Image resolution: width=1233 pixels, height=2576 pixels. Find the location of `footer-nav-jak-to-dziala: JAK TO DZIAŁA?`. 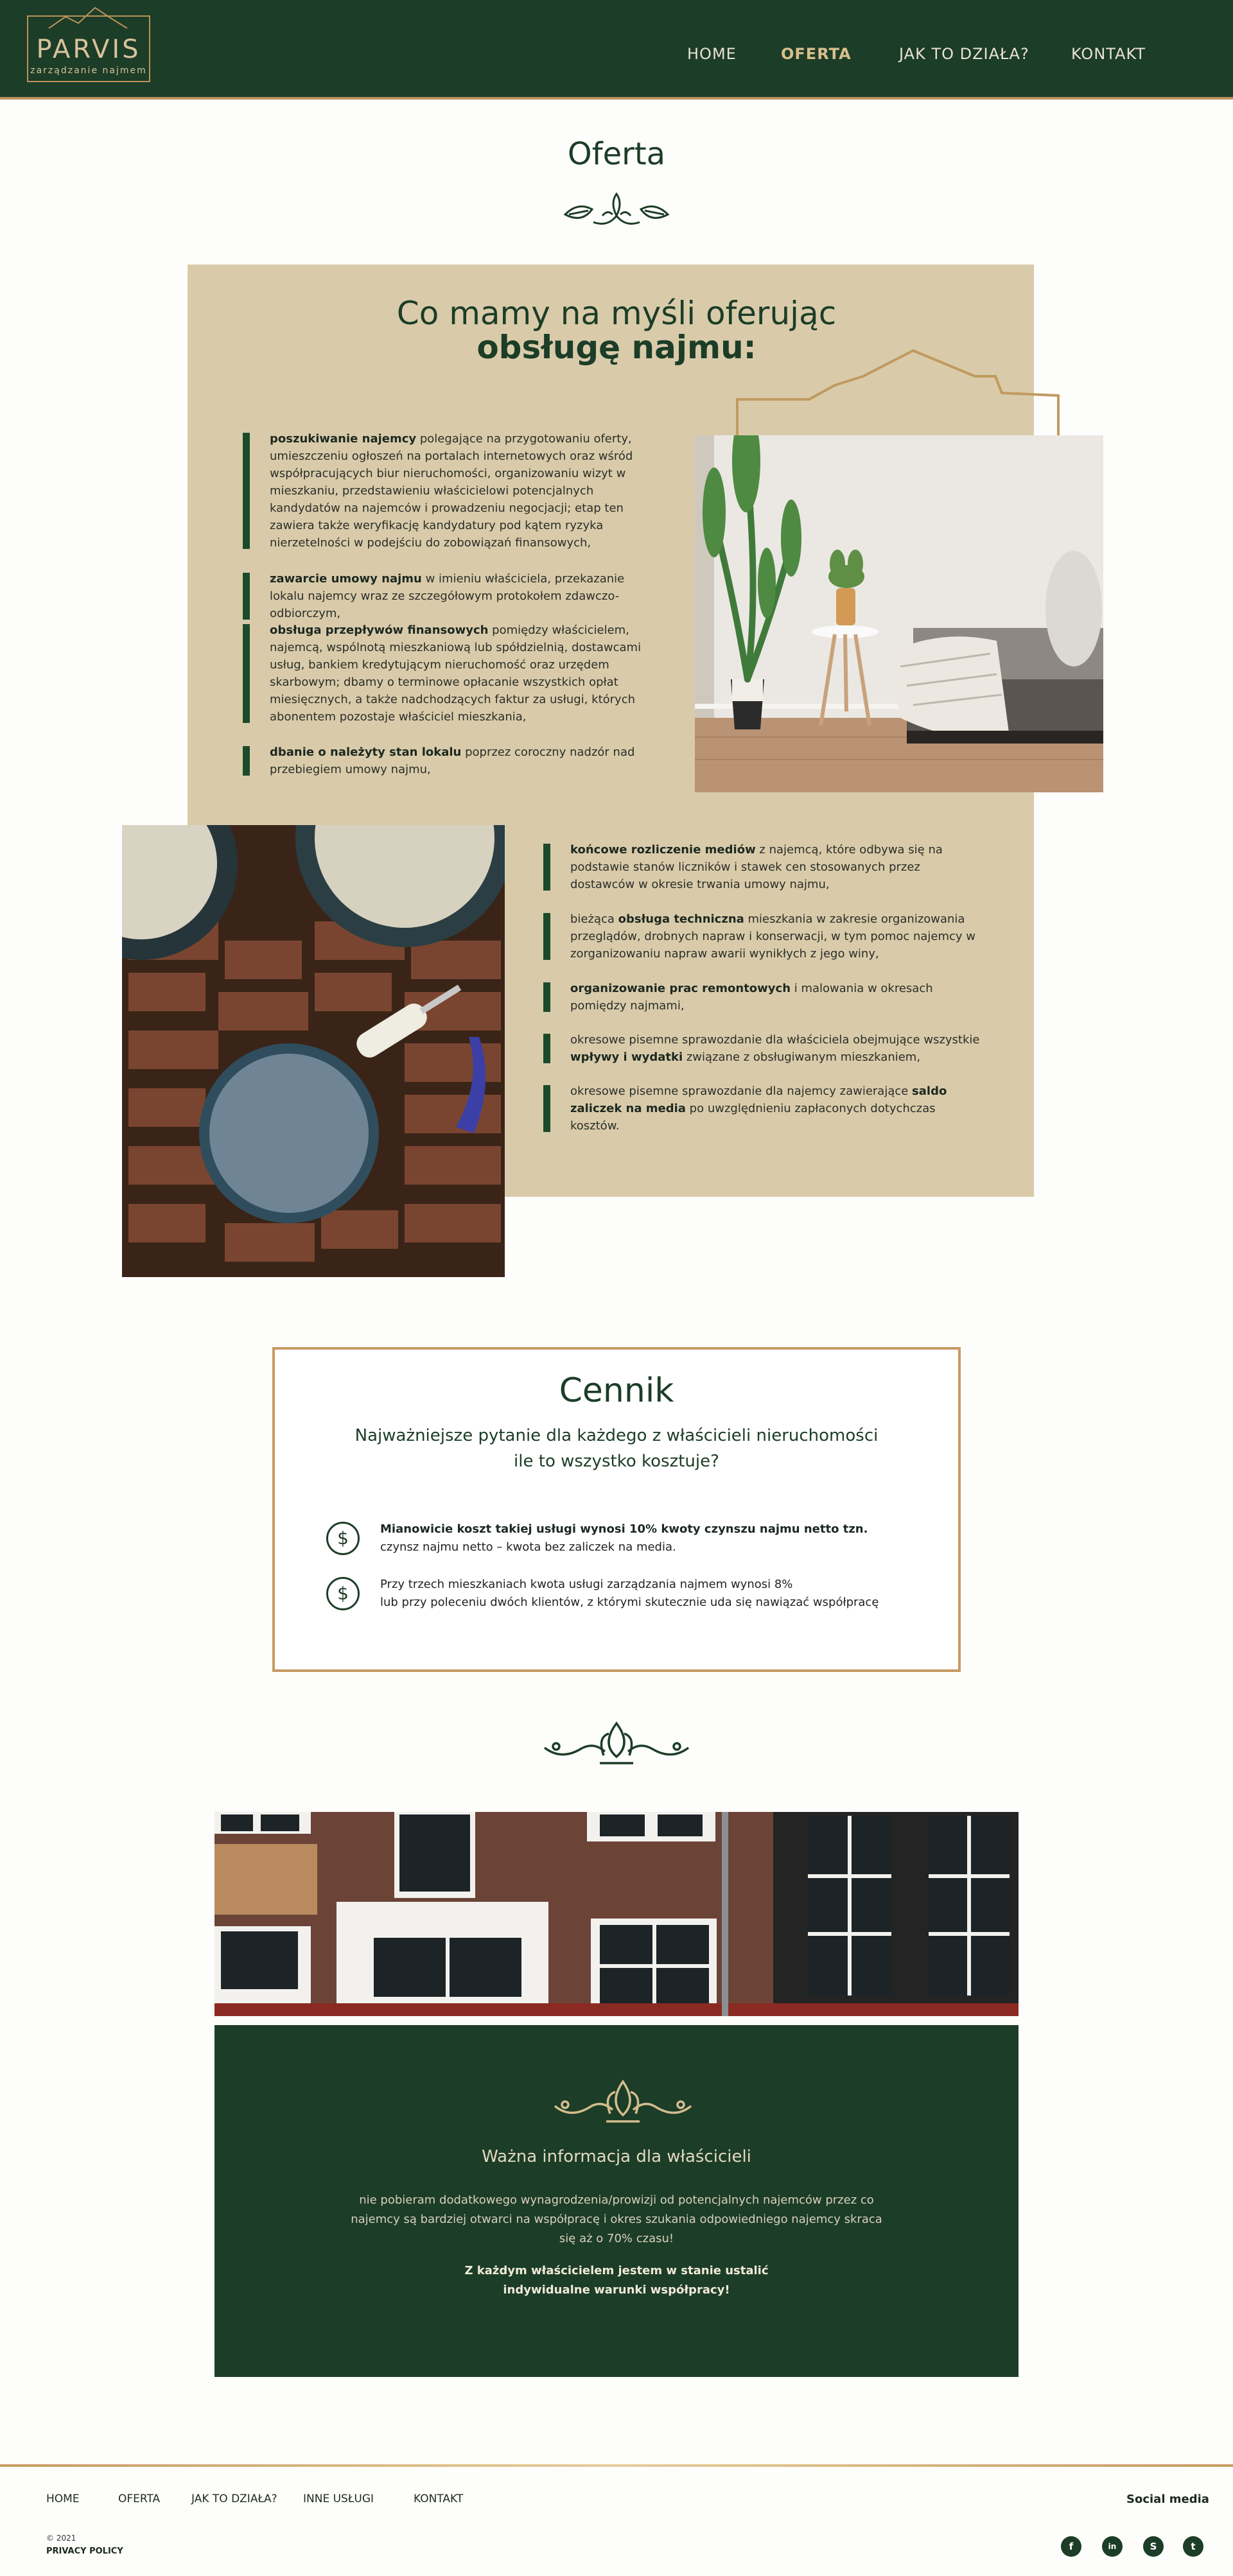

footer-nav-jak-to-dziala: JAK TO DZIAŁA? is located at coordinates (234, 2499).